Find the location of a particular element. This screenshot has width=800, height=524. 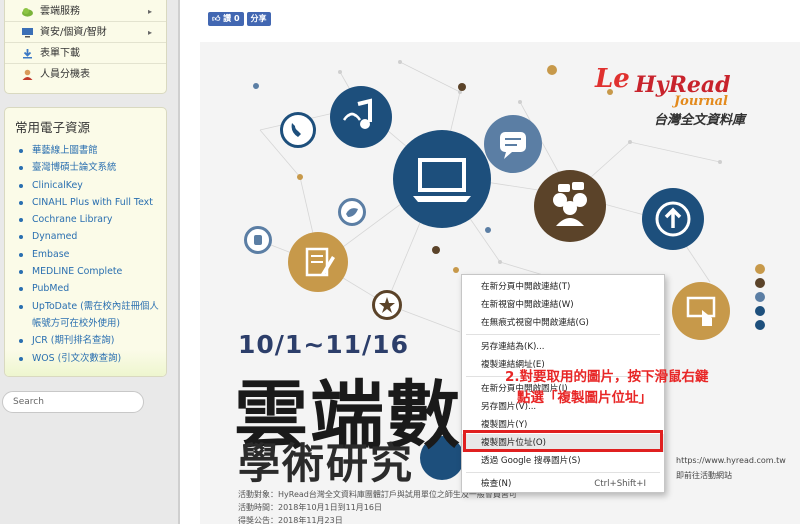

search-input: Search is located at coordinates (73, 402).